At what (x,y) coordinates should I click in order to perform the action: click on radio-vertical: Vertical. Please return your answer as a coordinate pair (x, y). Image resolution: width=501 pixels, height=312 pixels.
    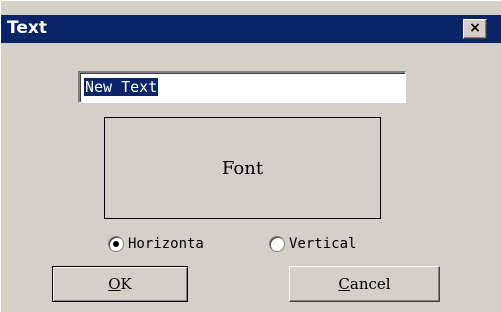
    Looking at the image, I should click on (312, 244).